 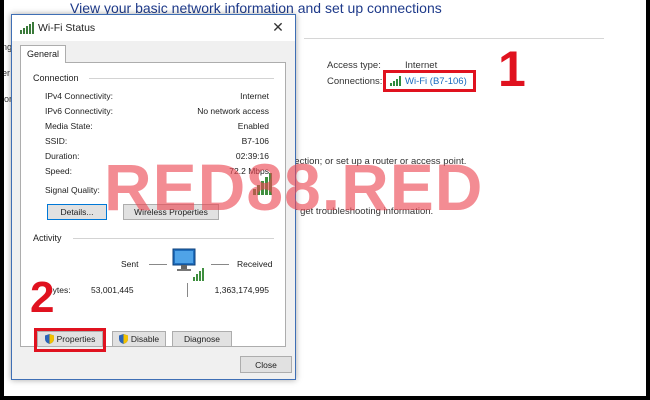 I want to click on duration-label: Duration:, so click(x=62, y=156).